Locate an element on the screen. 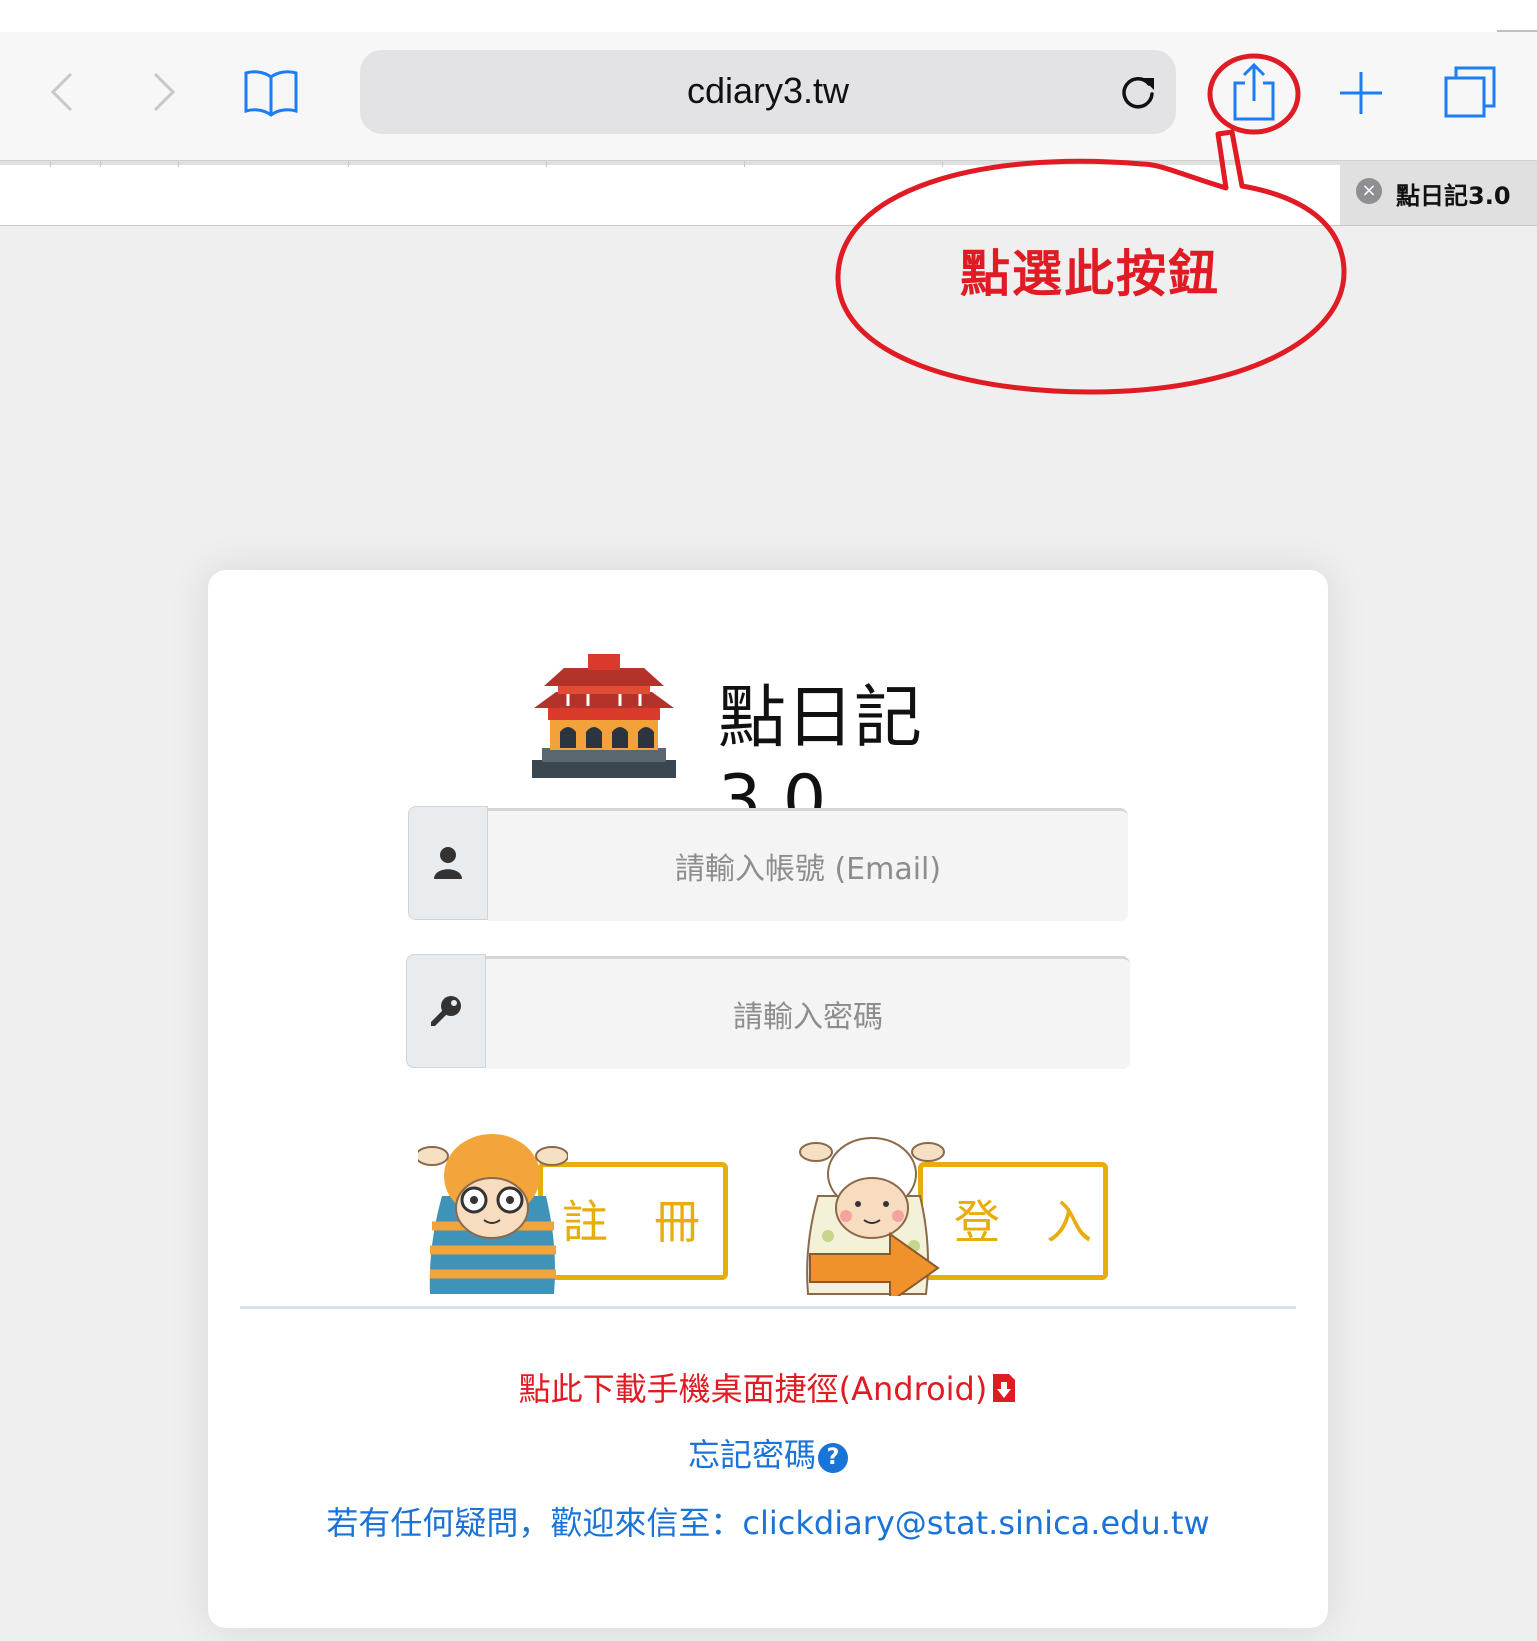  plus-icon is located at coordinates (1361, 93).